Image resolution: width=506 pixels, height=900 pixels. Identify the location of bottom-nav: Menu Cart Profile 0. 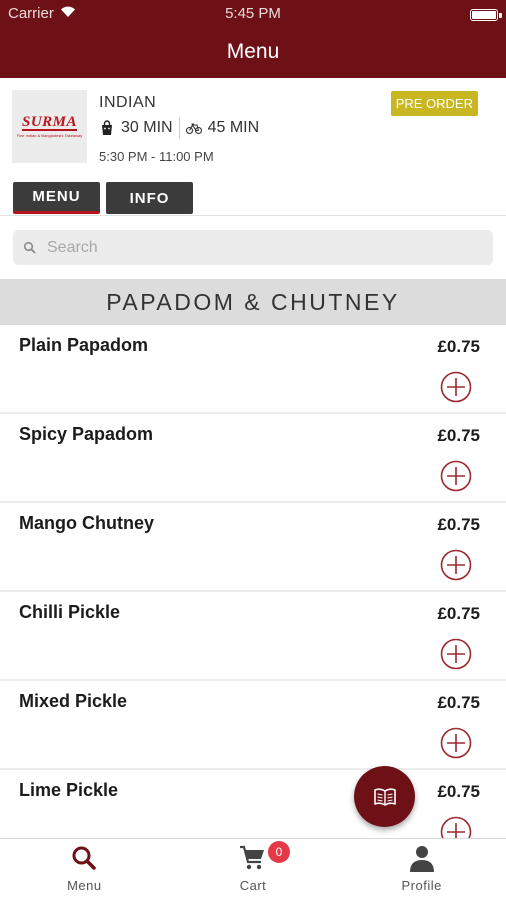
(253, 869).